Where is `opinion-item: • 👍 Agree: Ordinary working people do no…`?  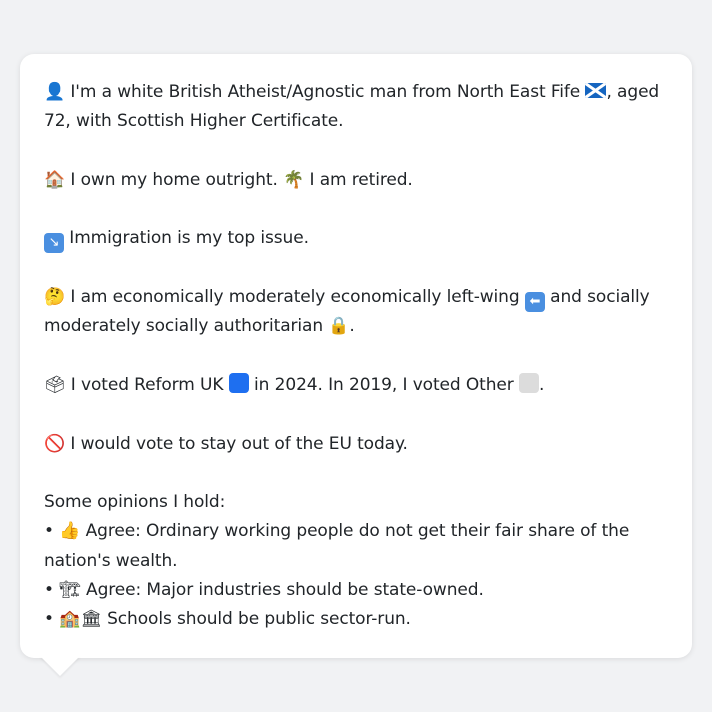 opinion-item: • 👍 Agree: Ordinary working people do no… is located at coordinates (357, 546).